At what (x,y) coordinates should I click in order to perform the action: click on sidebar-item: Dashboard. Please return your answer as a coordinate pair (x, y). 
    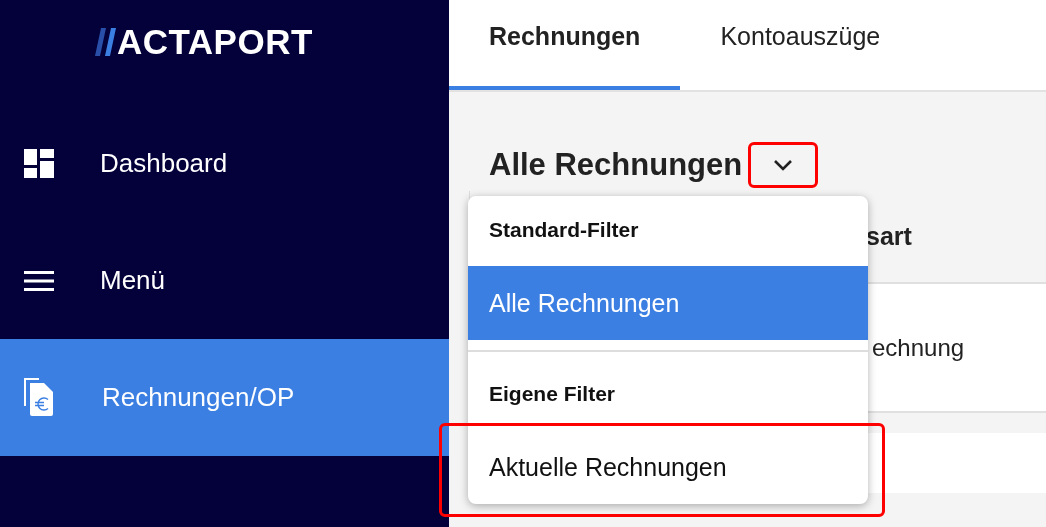
    Looking at the image, I should click on (224, 163).